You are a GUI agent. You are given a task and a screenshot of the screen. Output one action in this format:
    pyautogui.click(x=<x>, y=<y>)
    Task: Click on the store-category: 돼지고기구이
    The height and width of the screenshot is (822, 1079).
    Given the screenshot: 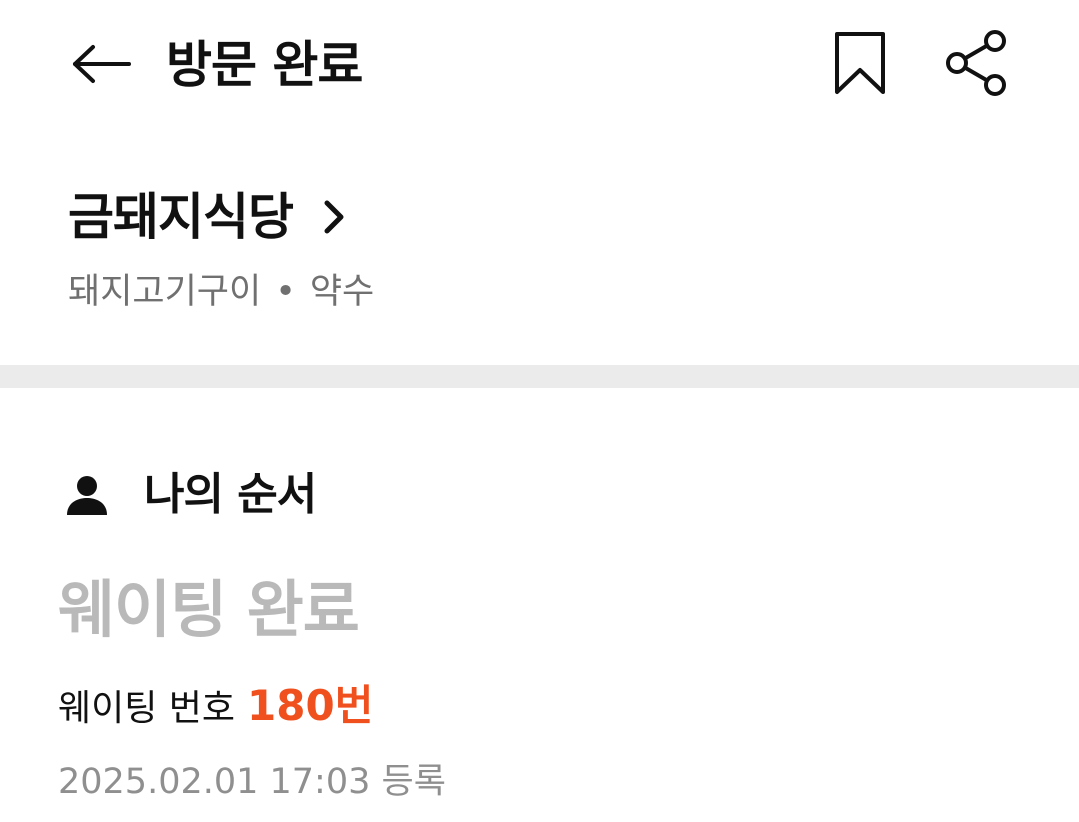 What is the action you would take?
    pyautogui.click(x=165, y=292)
    